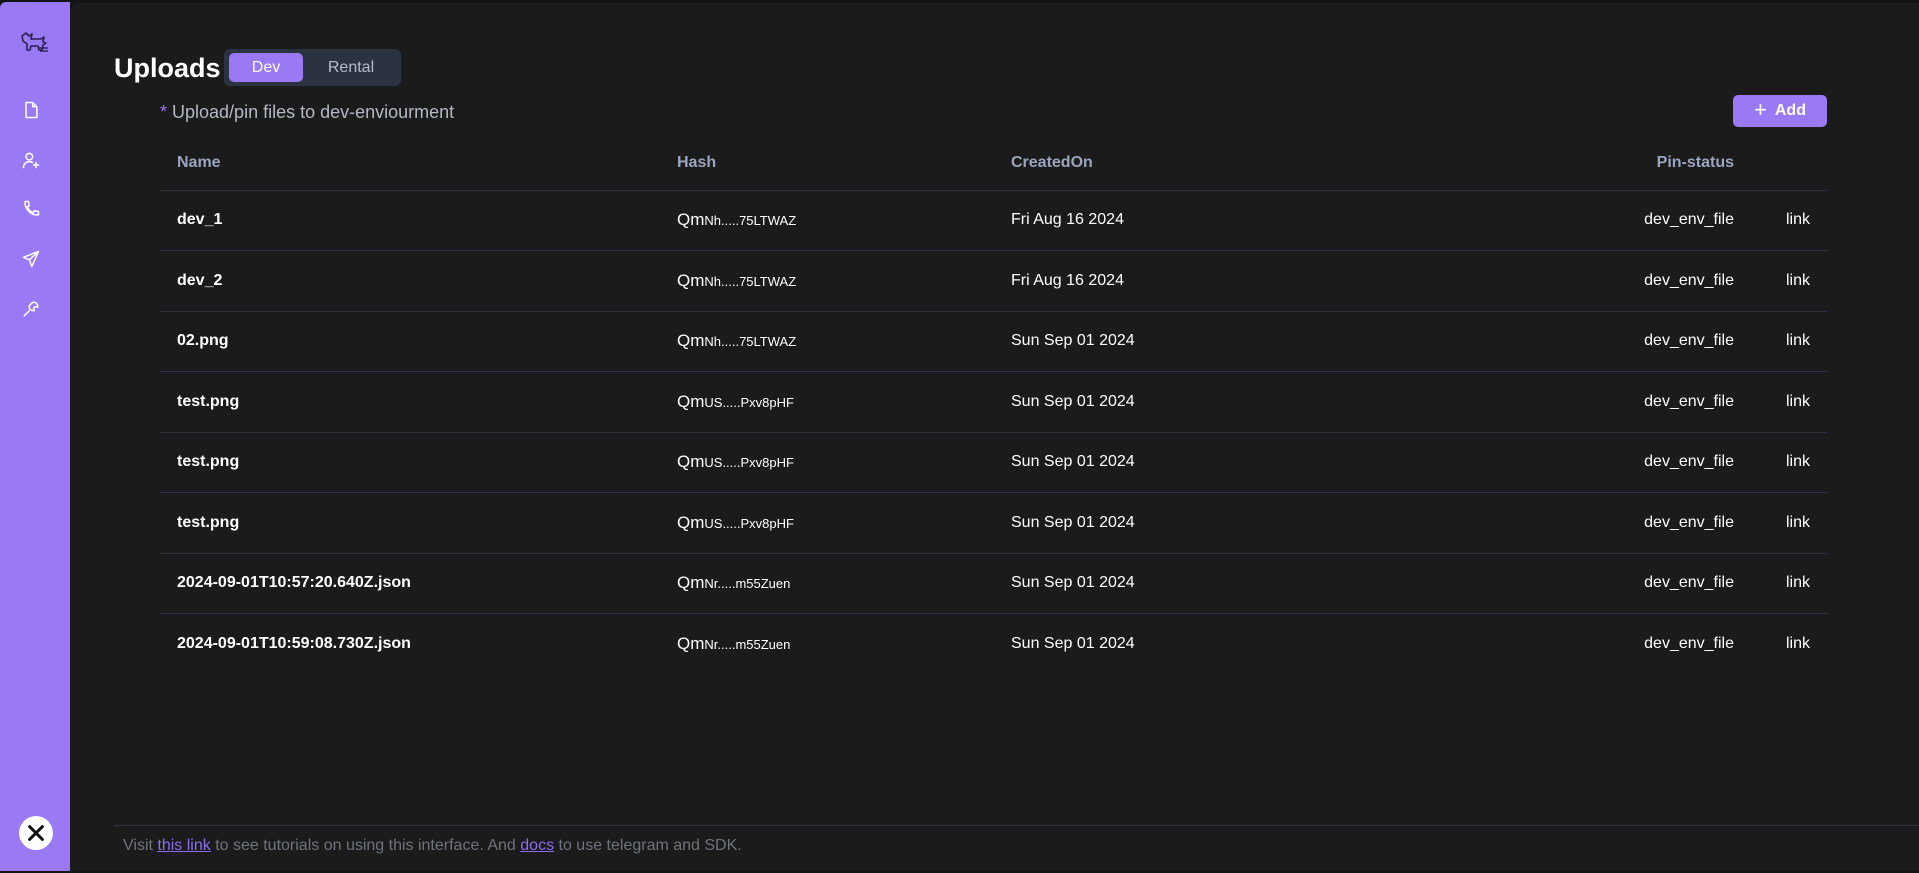 The height and width of the screenshot is (873, 1919). I want to click on cell-name: dev_1, so click(410, 220).